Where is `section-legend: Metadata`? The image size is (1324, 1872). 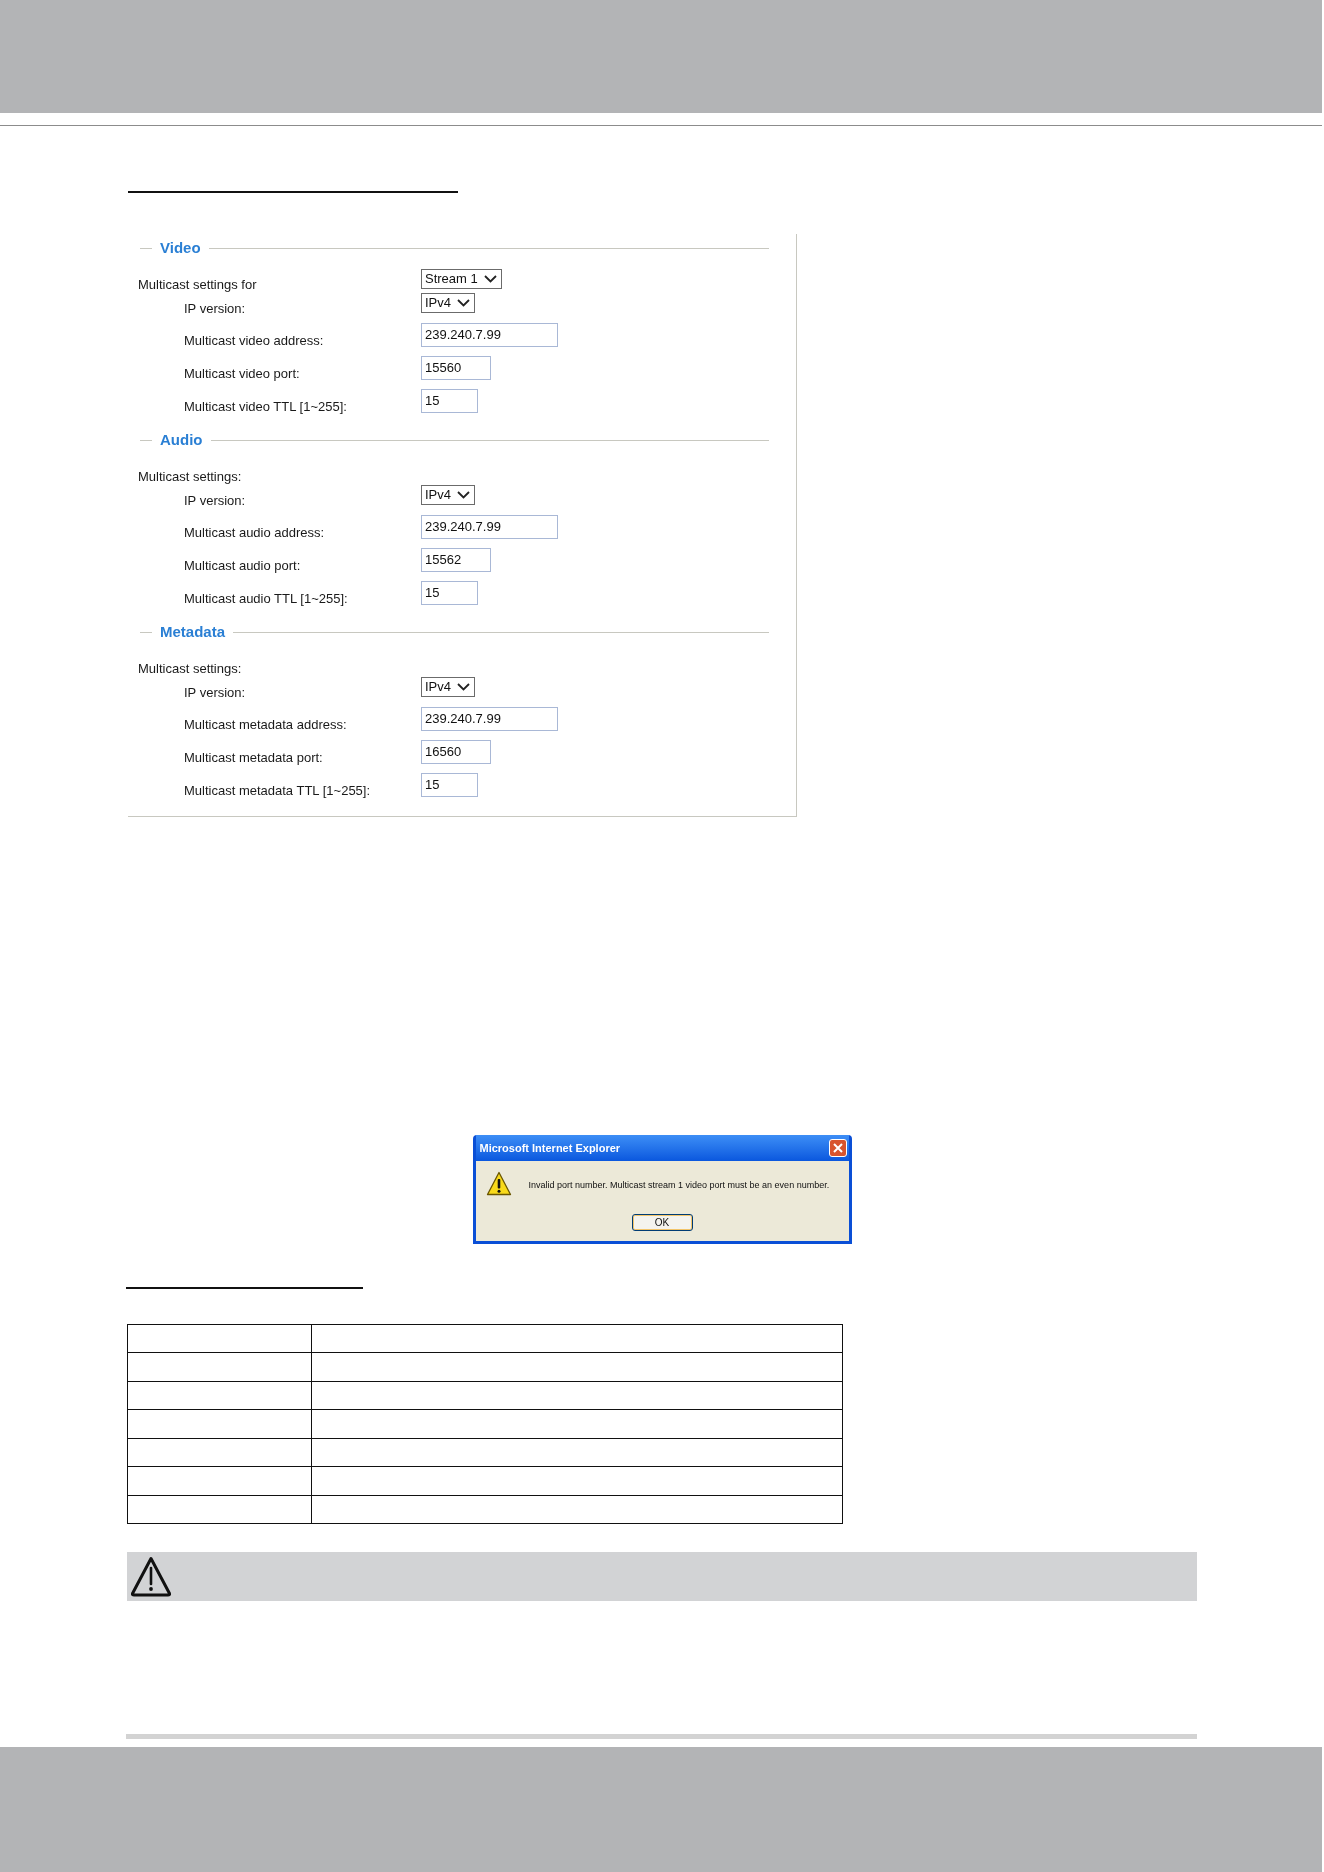 section-legend: Metadata is located at coordinates (193, 632).